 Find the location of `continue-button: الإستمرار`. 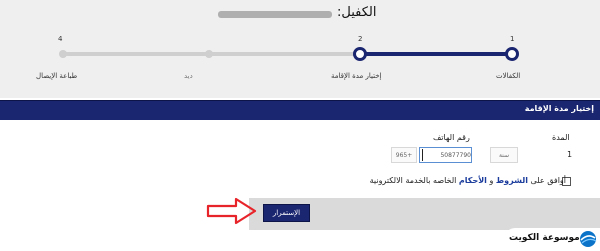

continue-button: الإستمرار is located at coordinates (286, 213).